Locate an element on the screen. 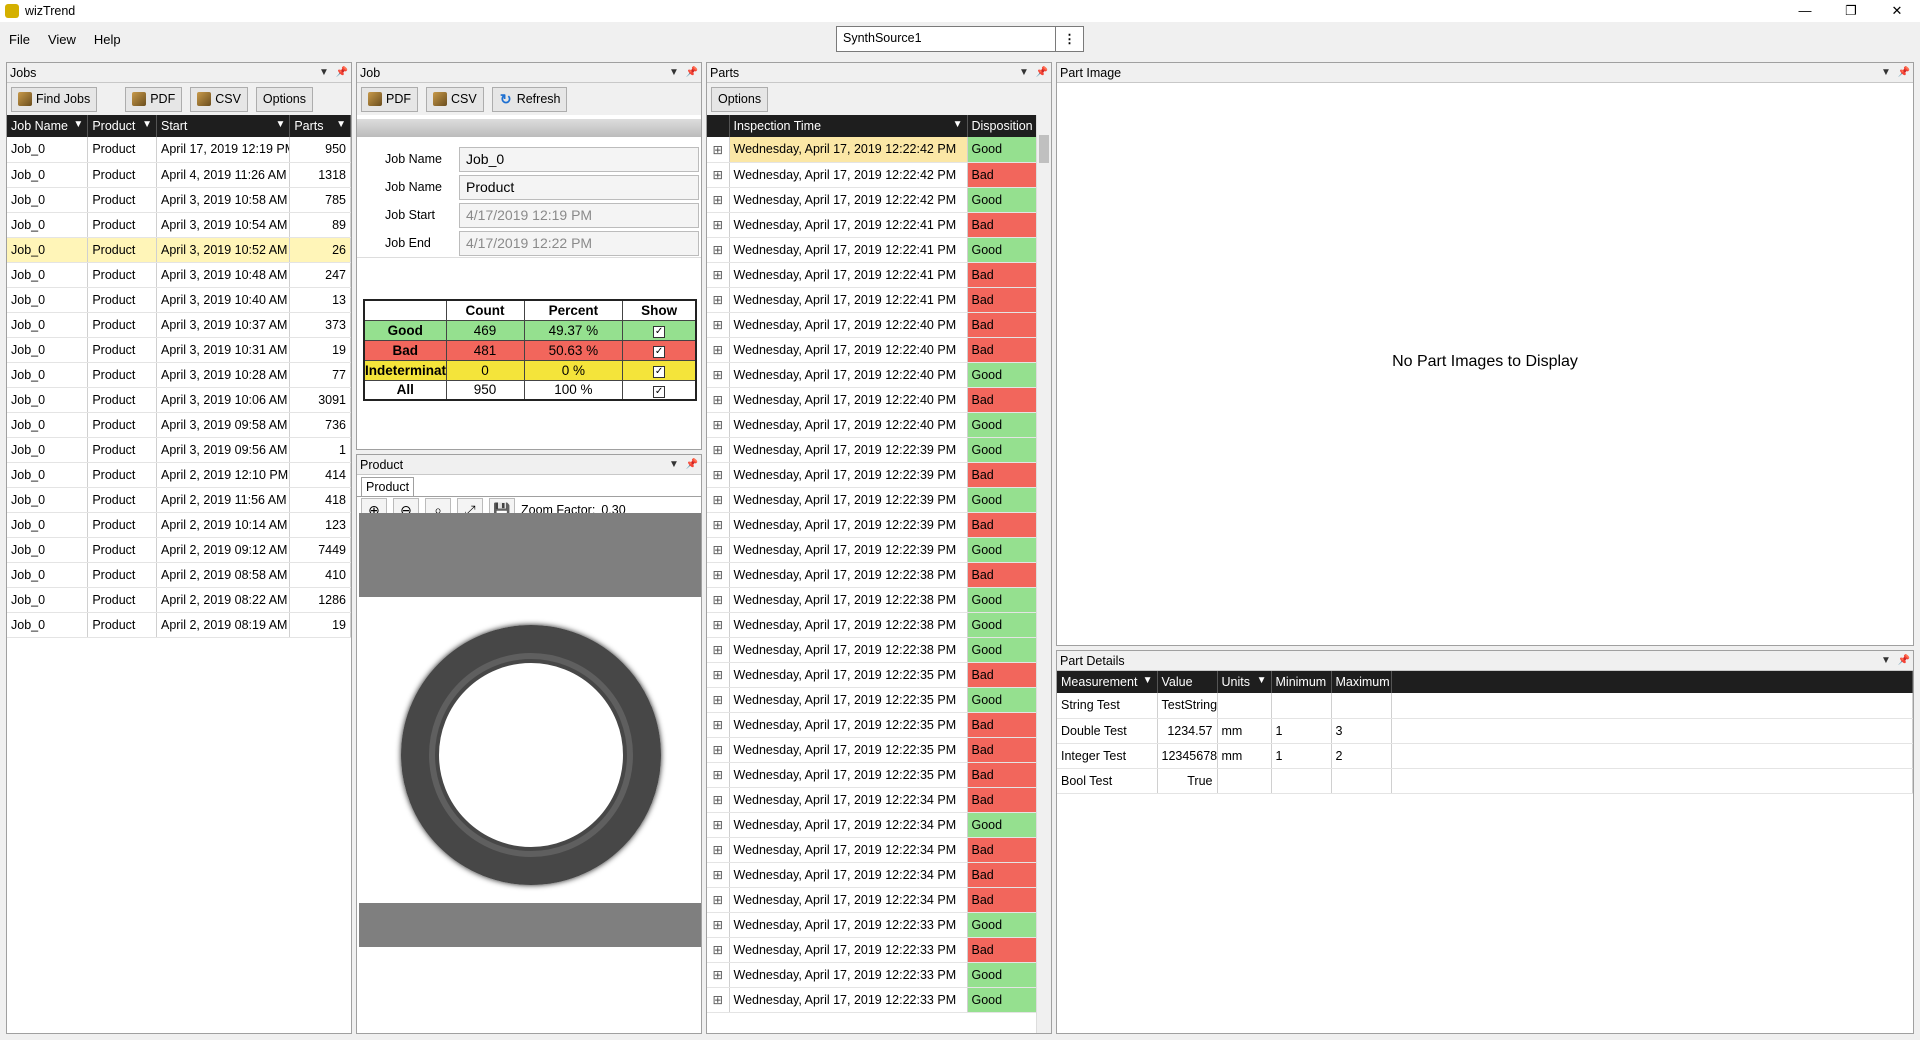 The width and height of the screenshot is (1920, 1040). product-name-field: Product is located at coordinates (579, 187).